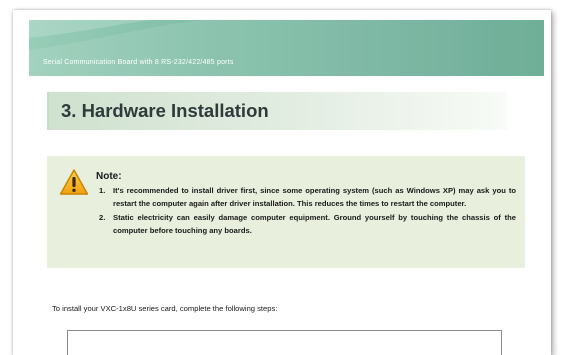 This screenshot has width=565, height=355. I want to click on banner-decoration, so click(286, 48).